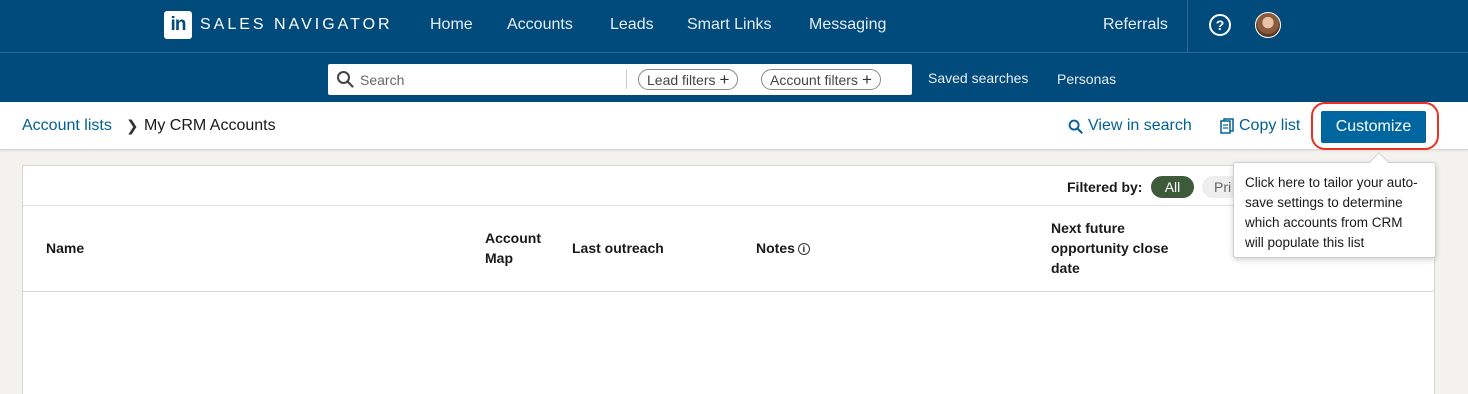  I want to click on lead-filters-button: Lead filters +, so click(688, 79).